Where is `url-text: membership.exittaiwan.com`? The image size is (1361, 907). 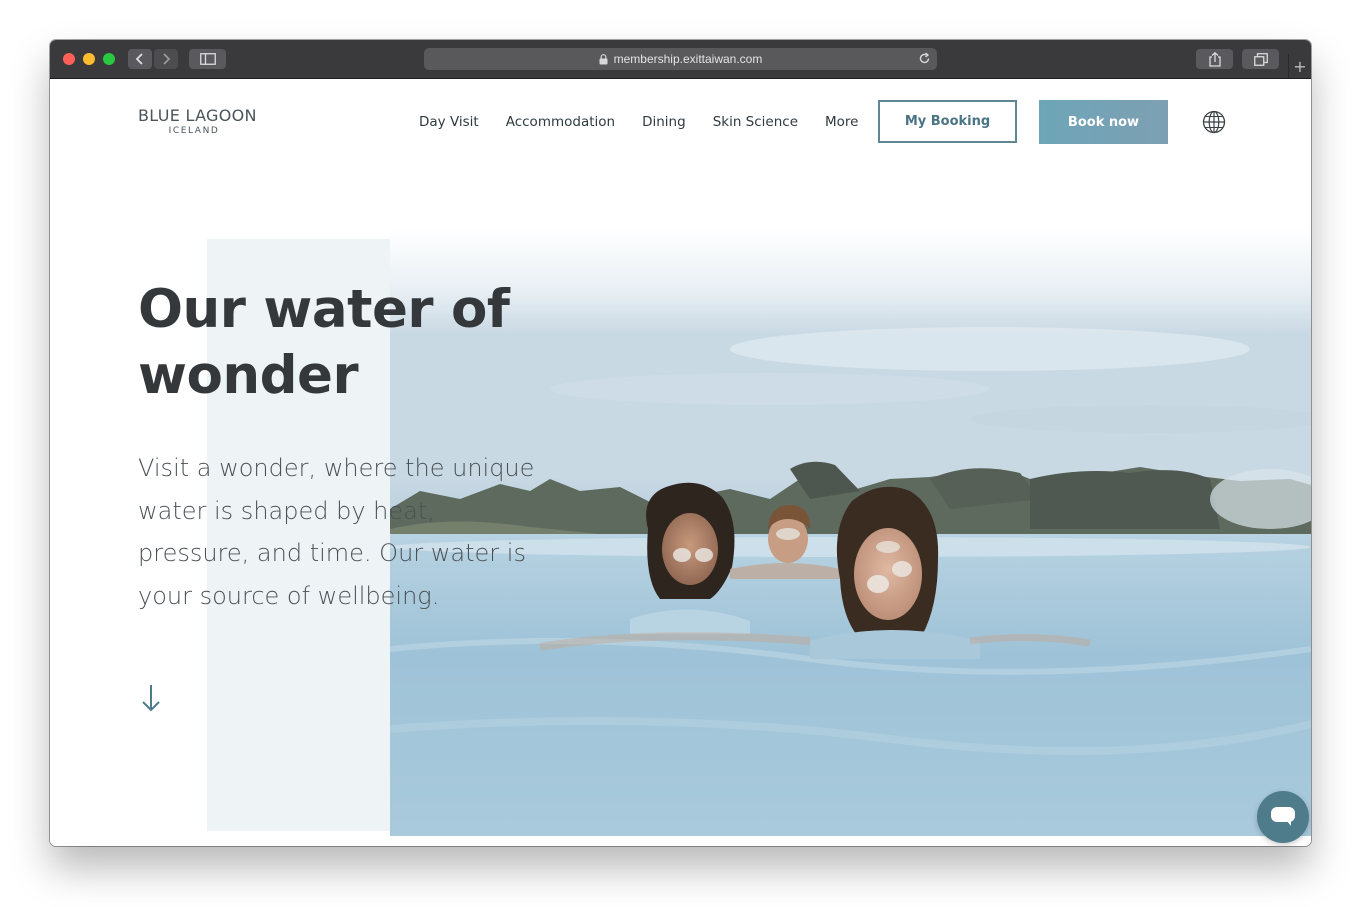
url-text: membership.exittaiwan.com is located at coordinates (688, 59).